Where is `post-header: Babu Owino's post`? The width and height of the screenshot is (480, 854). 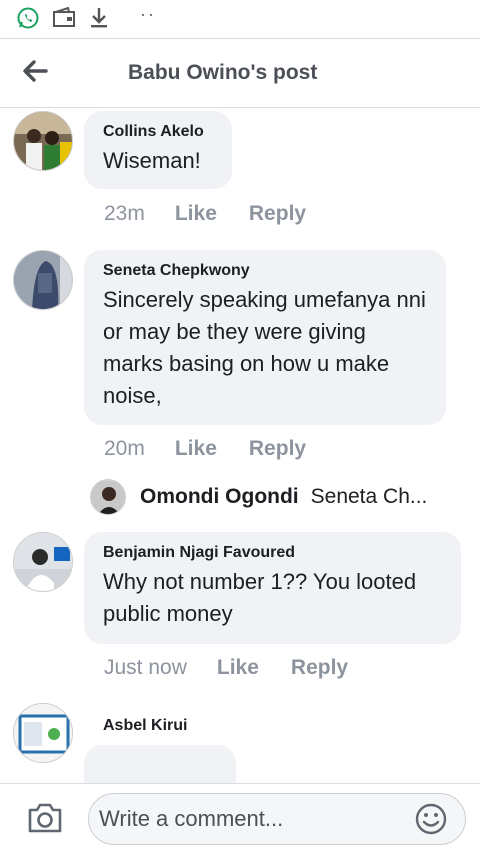 post-header: Babu Owino's post is located at coordinates (240, 73).